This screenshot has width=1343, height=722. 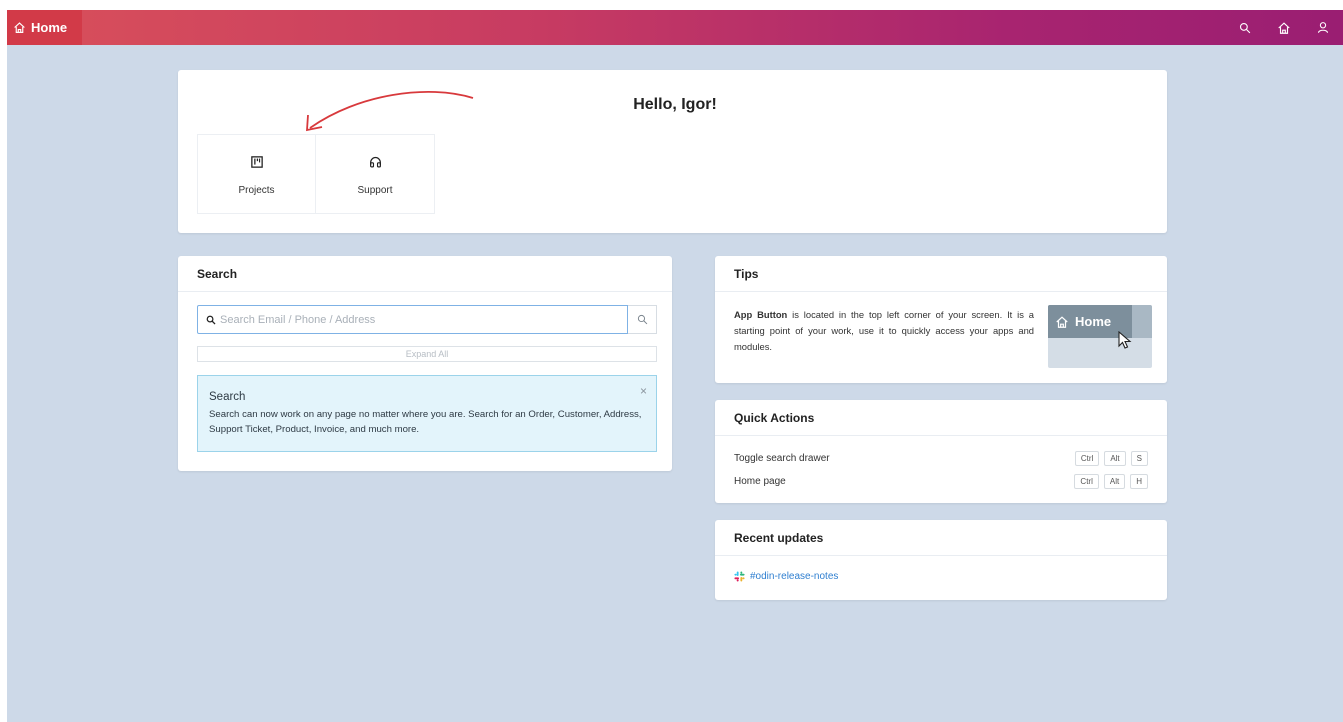 I want to click on quick-action-label: Toggle search drawer, so click(x=782, y=458).